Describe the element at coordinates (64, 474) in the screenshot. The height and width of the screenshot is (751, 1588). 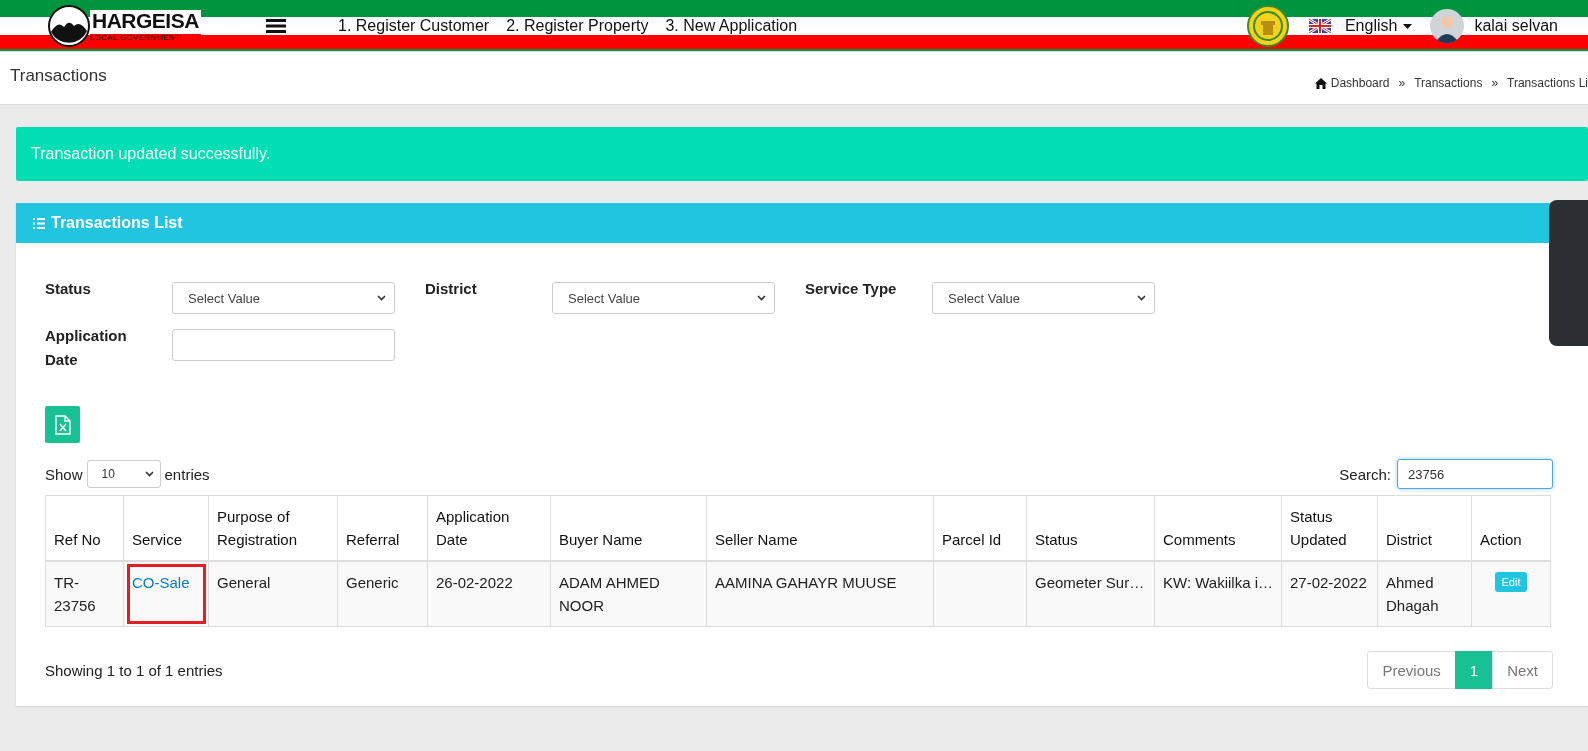
I see `show-label: Show` at that location.